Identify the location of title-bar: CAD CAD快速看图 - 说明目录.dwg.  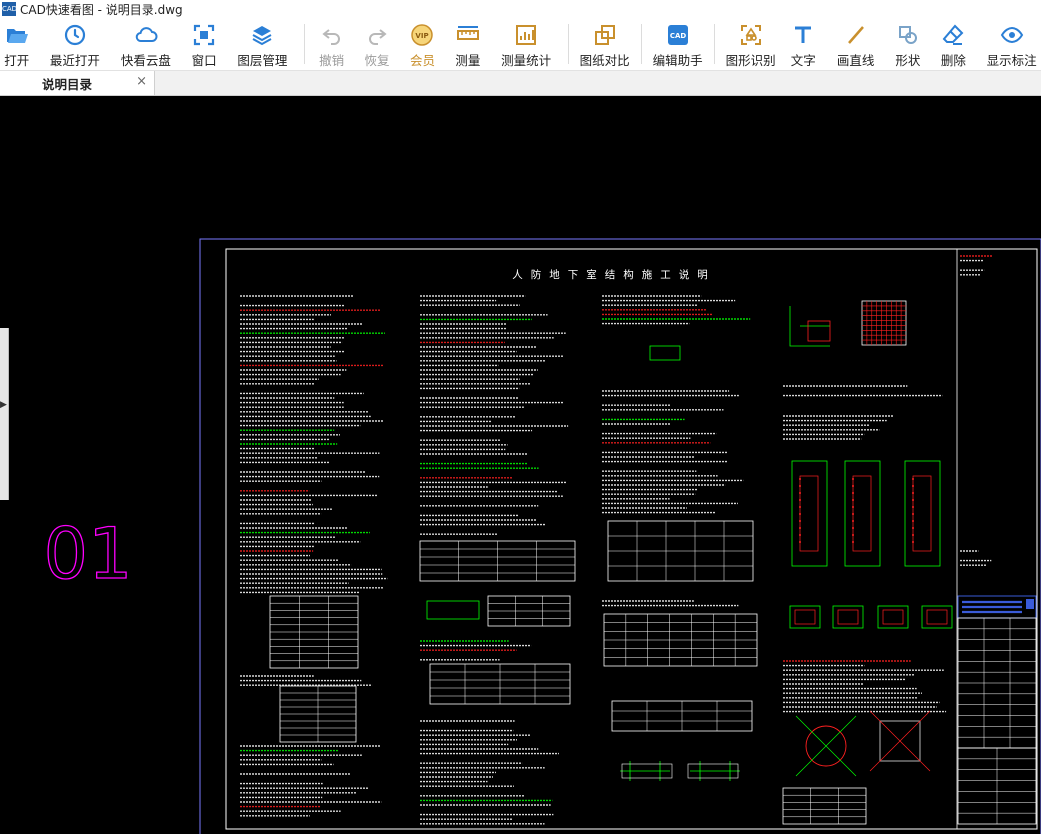
(520, 9).